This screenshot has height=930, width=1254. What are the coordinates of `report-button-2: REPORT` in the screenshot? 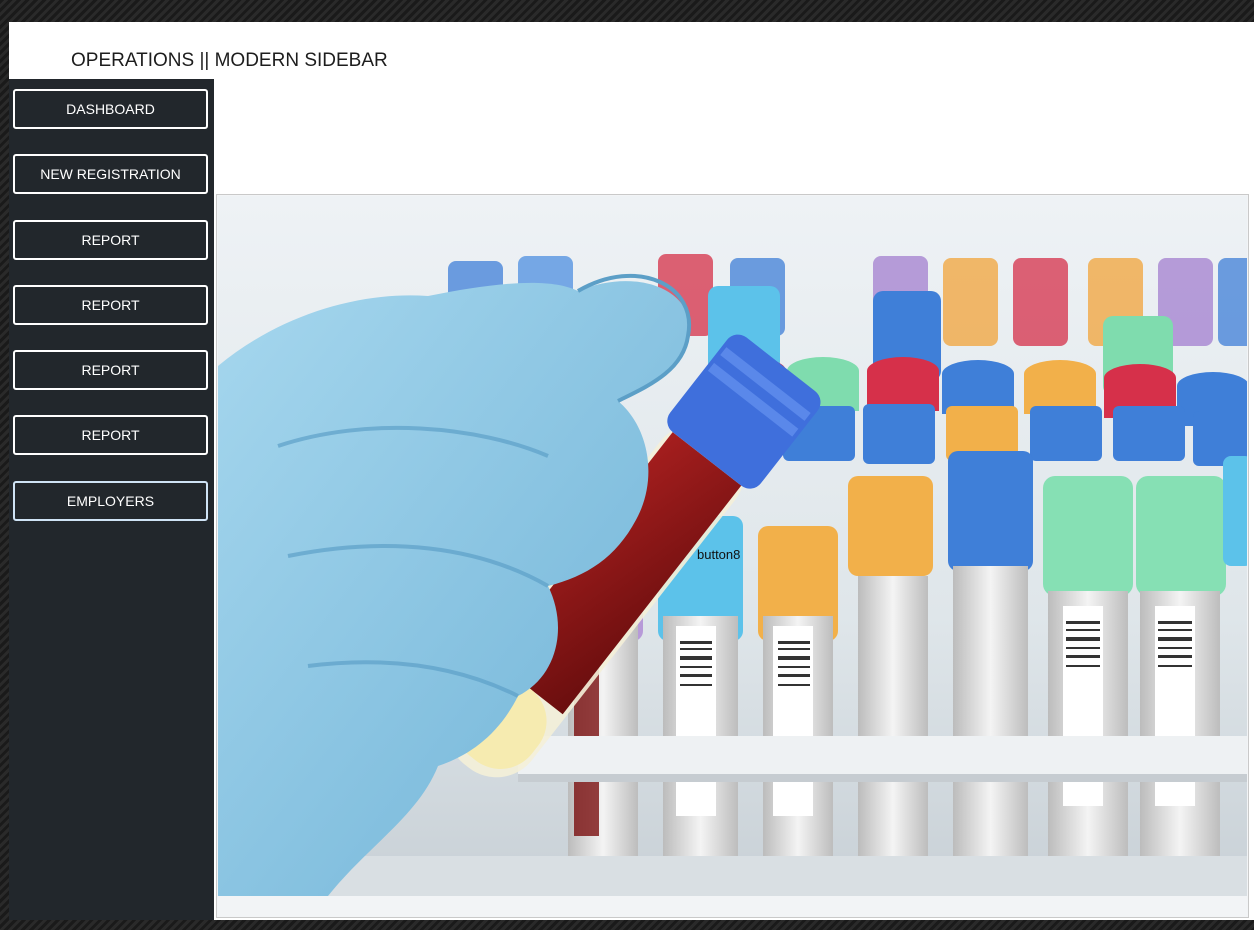 It's located at (110, 305).